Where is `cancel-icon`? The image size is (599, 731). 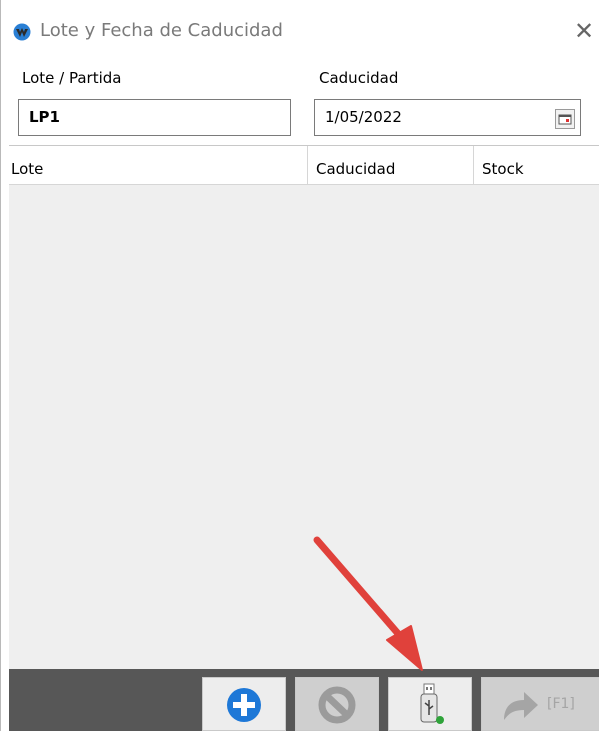 cancel-icon is located at coordinates (337, 705).